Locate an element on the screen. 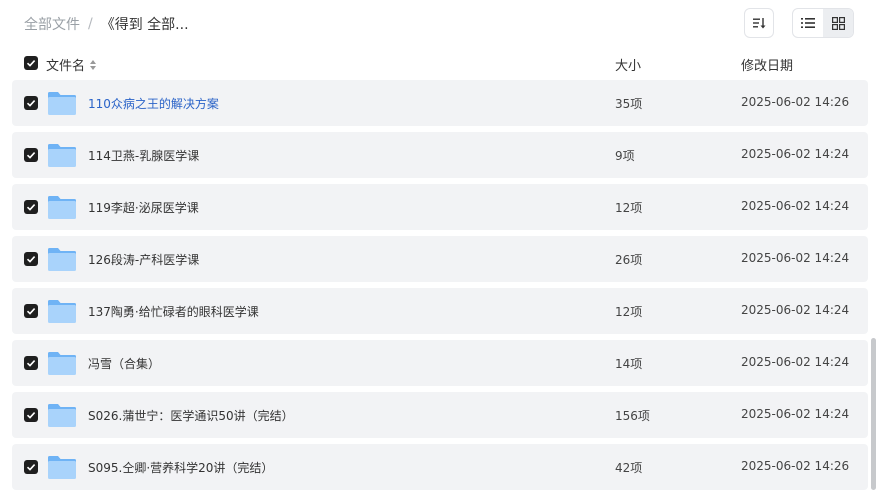  list-view-icon is located at coordinates (808, 23).